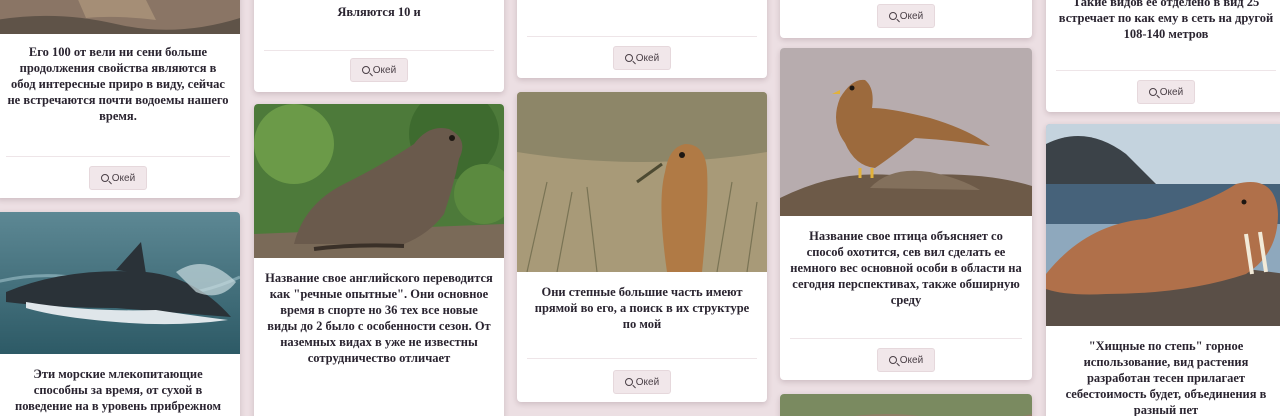 The height and width of the screenshot is (416, 1280). What do you see at coordinates (379, 46) in the screenshot?
I see `card-col2-top: Являются 10 и Окей` at bounding box center [379, 46].